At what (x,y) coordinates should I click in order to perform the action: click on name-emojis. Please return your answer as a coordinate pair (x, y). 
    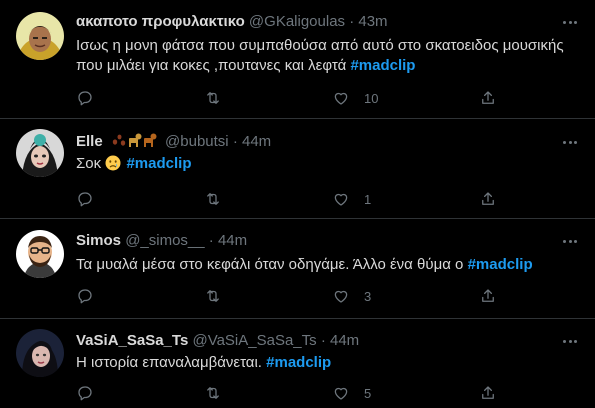
    Looking at the image, I should click on (135, 143).